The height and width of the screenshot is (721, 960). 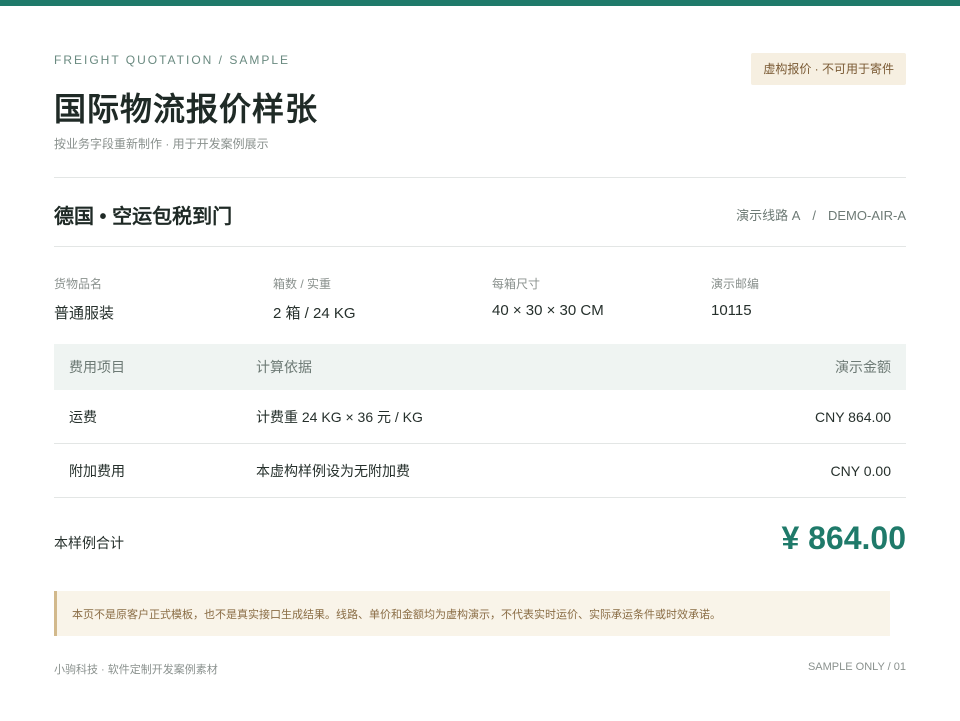 What do you see at coordinates (516, 284) in the screenshot?
I see `info-label: 每箱尺寸` at bounding box center [516, 284].